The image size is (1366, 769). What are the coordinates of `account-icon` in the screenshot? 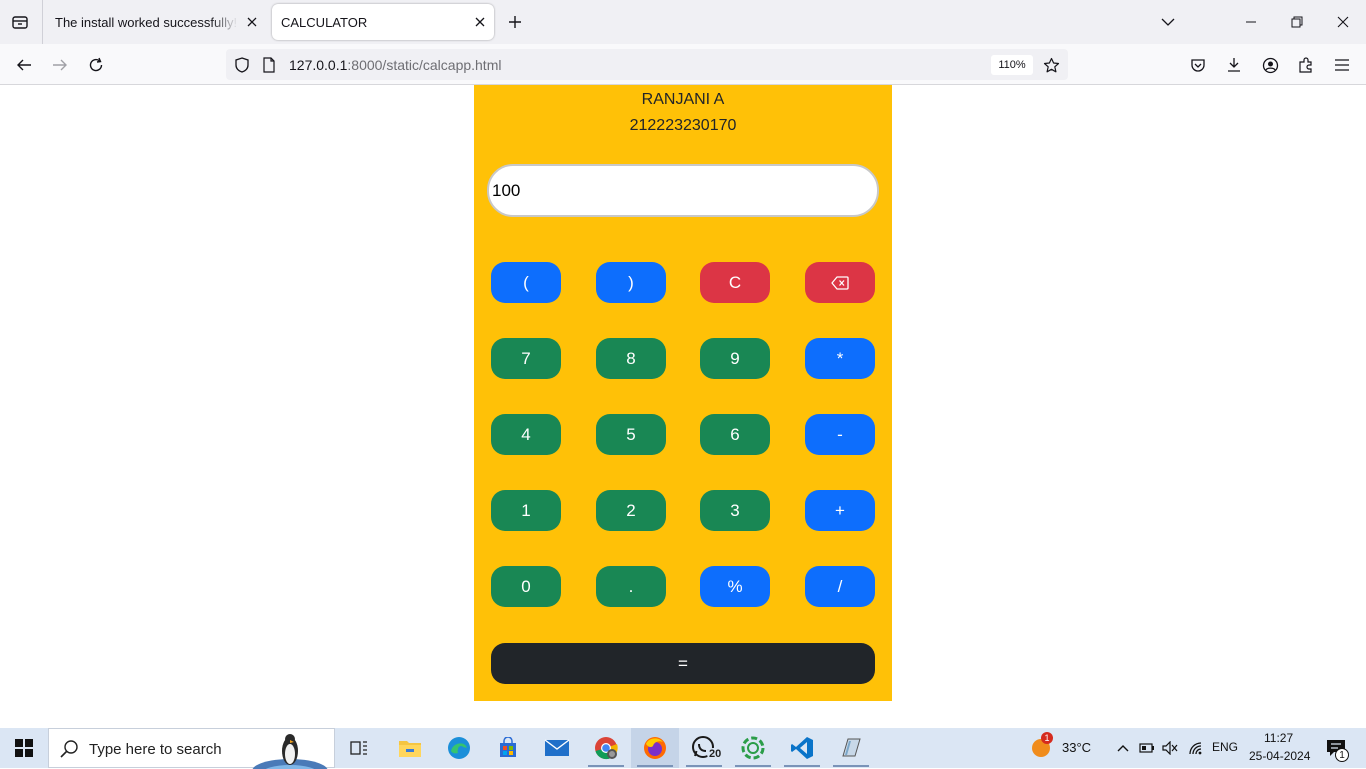 It's located at (1270, 65).